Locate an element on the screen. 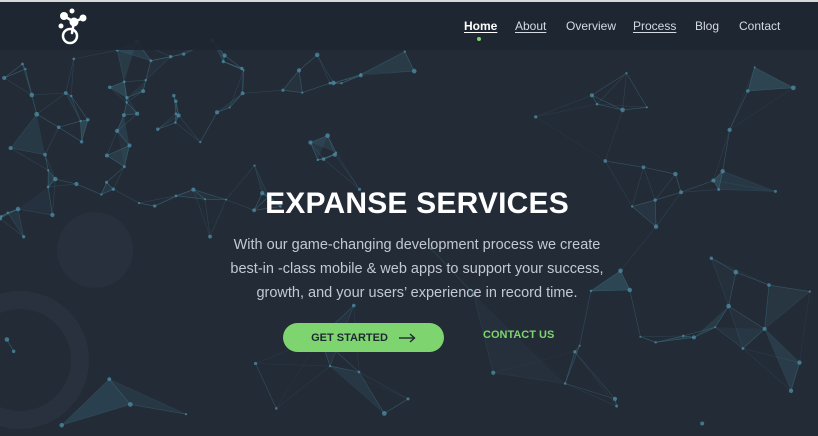 This screenshot has height=436, width=818. nav-process: Process is located at coordinates (654, 26).